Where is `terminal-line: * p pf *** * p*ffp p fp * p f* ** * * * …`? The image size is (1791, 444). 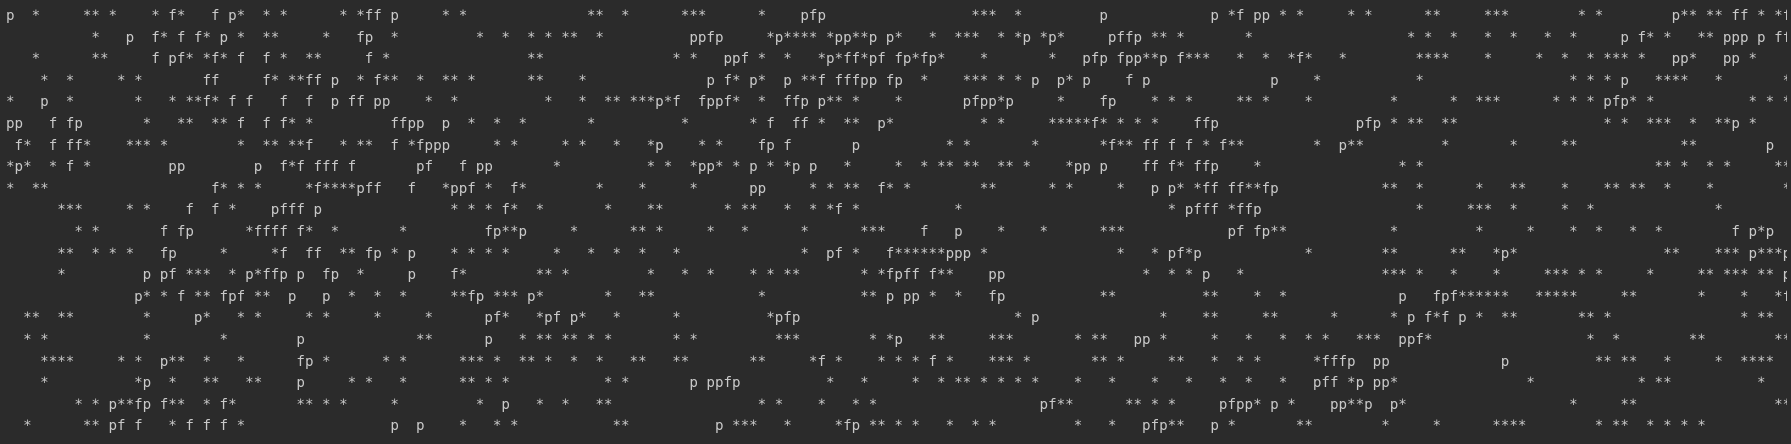
terminal-line: * p pf *** * p*ffp p fp * p f* ** * * * … is located at coordinates (922, 275).